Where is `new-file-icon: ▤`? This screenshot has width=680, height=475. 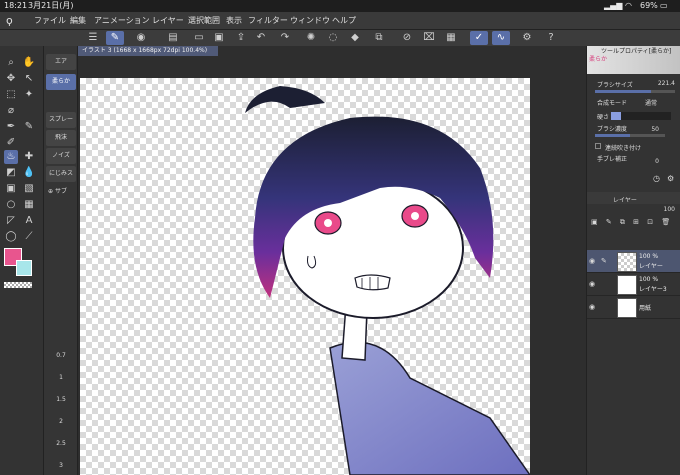 new-file-icon: ▤ is located at coordinates (173, 38).